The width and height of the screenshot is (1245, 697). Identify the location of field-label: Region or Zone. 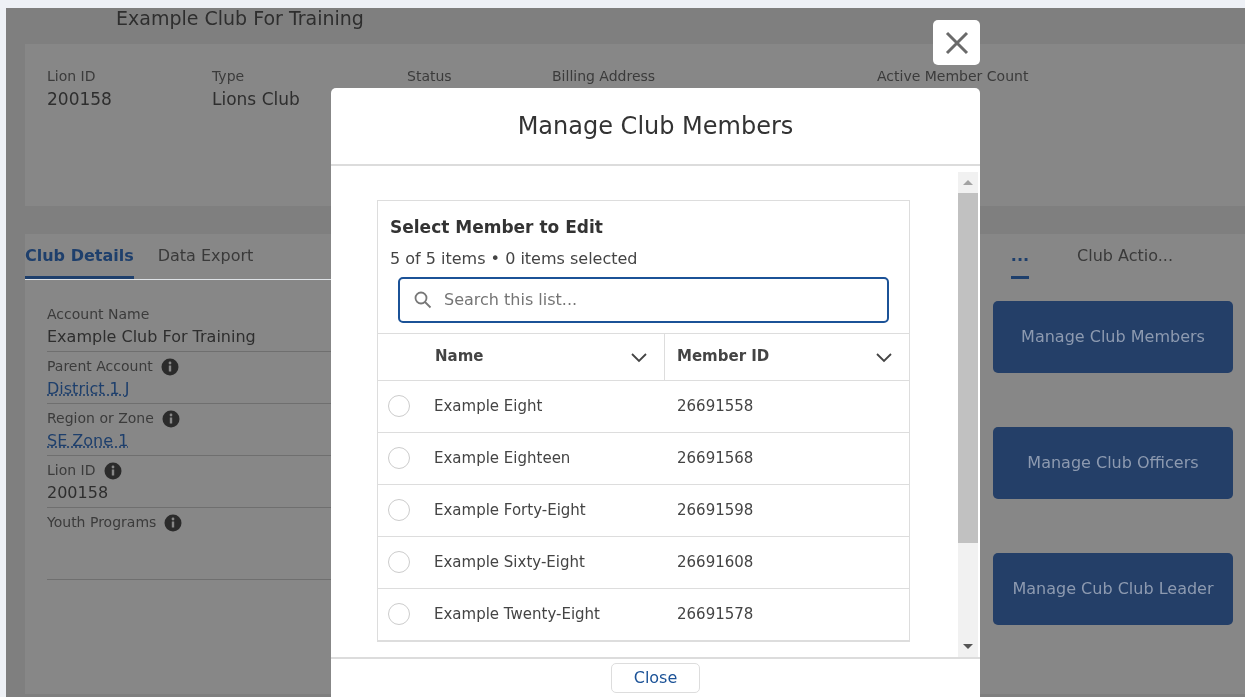
(100, 418).